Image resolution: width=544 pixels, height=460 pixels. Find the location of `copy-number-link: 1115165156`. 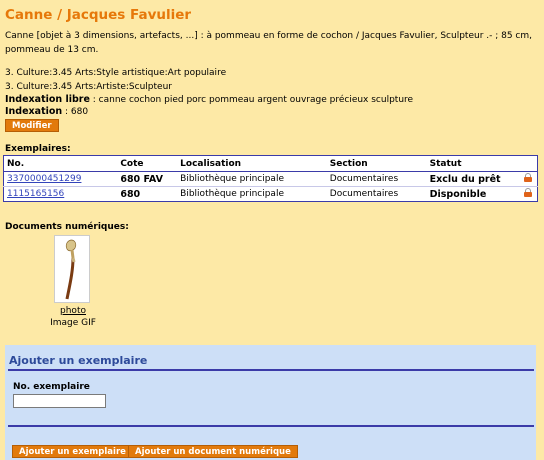

copy-number-link: 1115165156 is located at coordinates (35, 194).